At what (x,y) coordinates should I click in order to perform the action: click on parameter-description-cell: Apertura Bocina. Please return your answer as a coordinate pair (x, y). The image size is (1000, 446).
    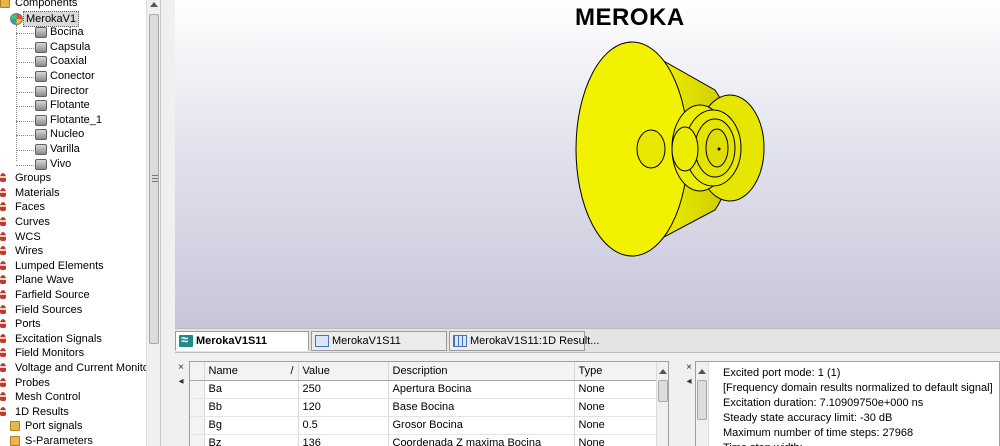
    Looking at the image, I should click on (481, 389).